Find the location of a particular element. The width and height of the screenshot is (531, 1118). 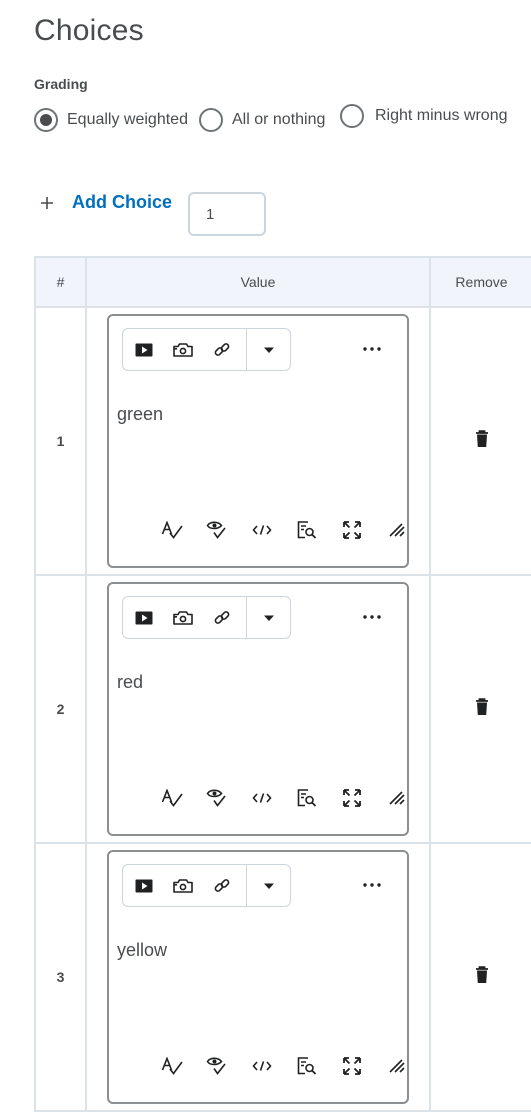

editor-content: green is located at coordinates (140, 414).